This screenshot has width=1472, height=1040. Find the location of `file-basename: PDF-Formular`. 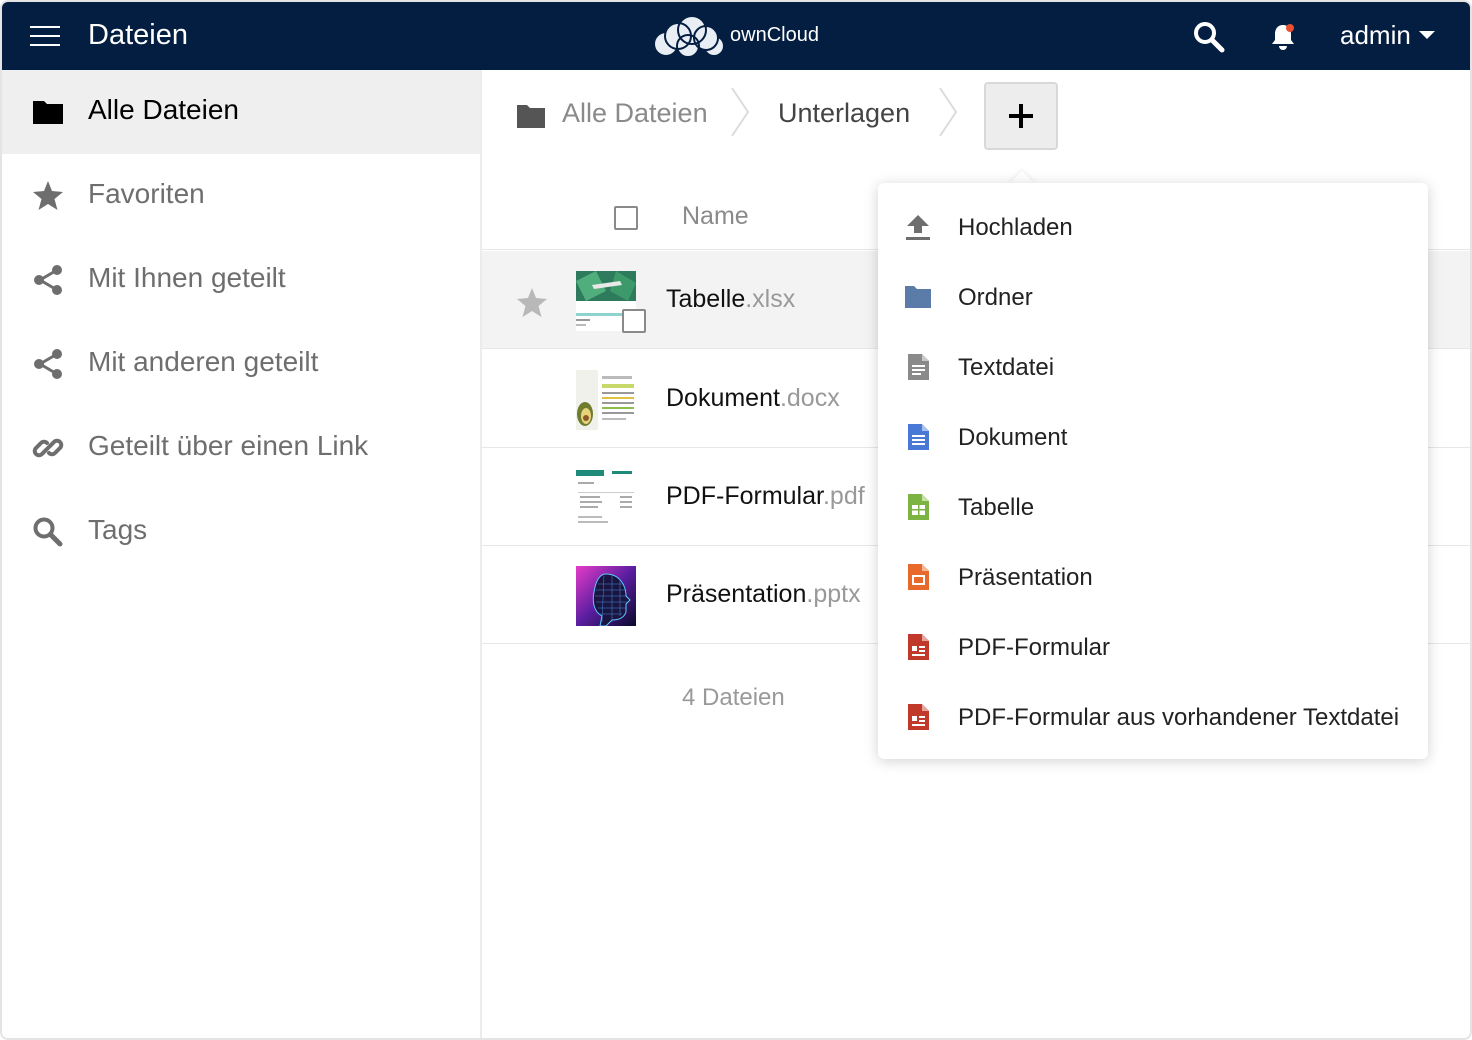

file-basename: PDF-Formular is located at coordinates (744, 496).